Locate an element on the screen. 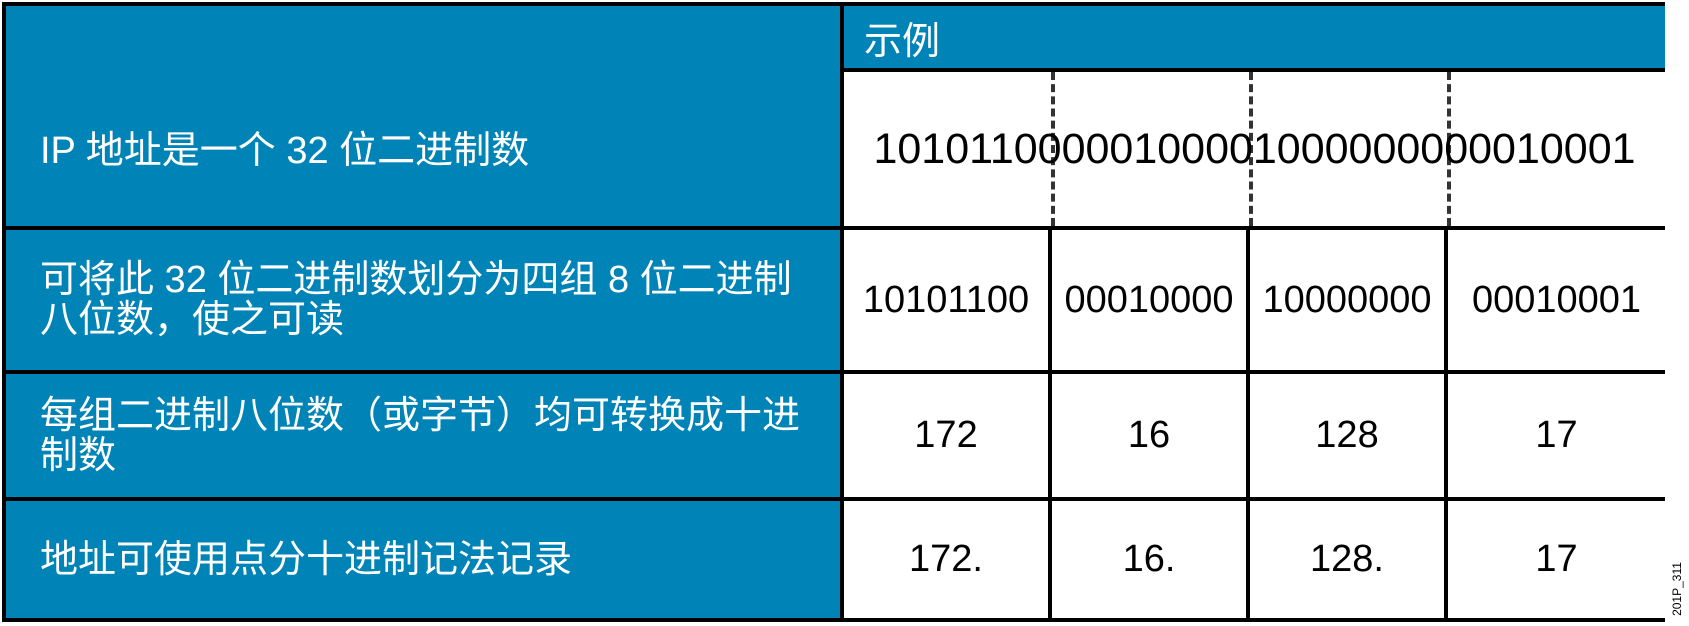  octet-decimal-cell: 128 is located at coordinates (1347, 435).